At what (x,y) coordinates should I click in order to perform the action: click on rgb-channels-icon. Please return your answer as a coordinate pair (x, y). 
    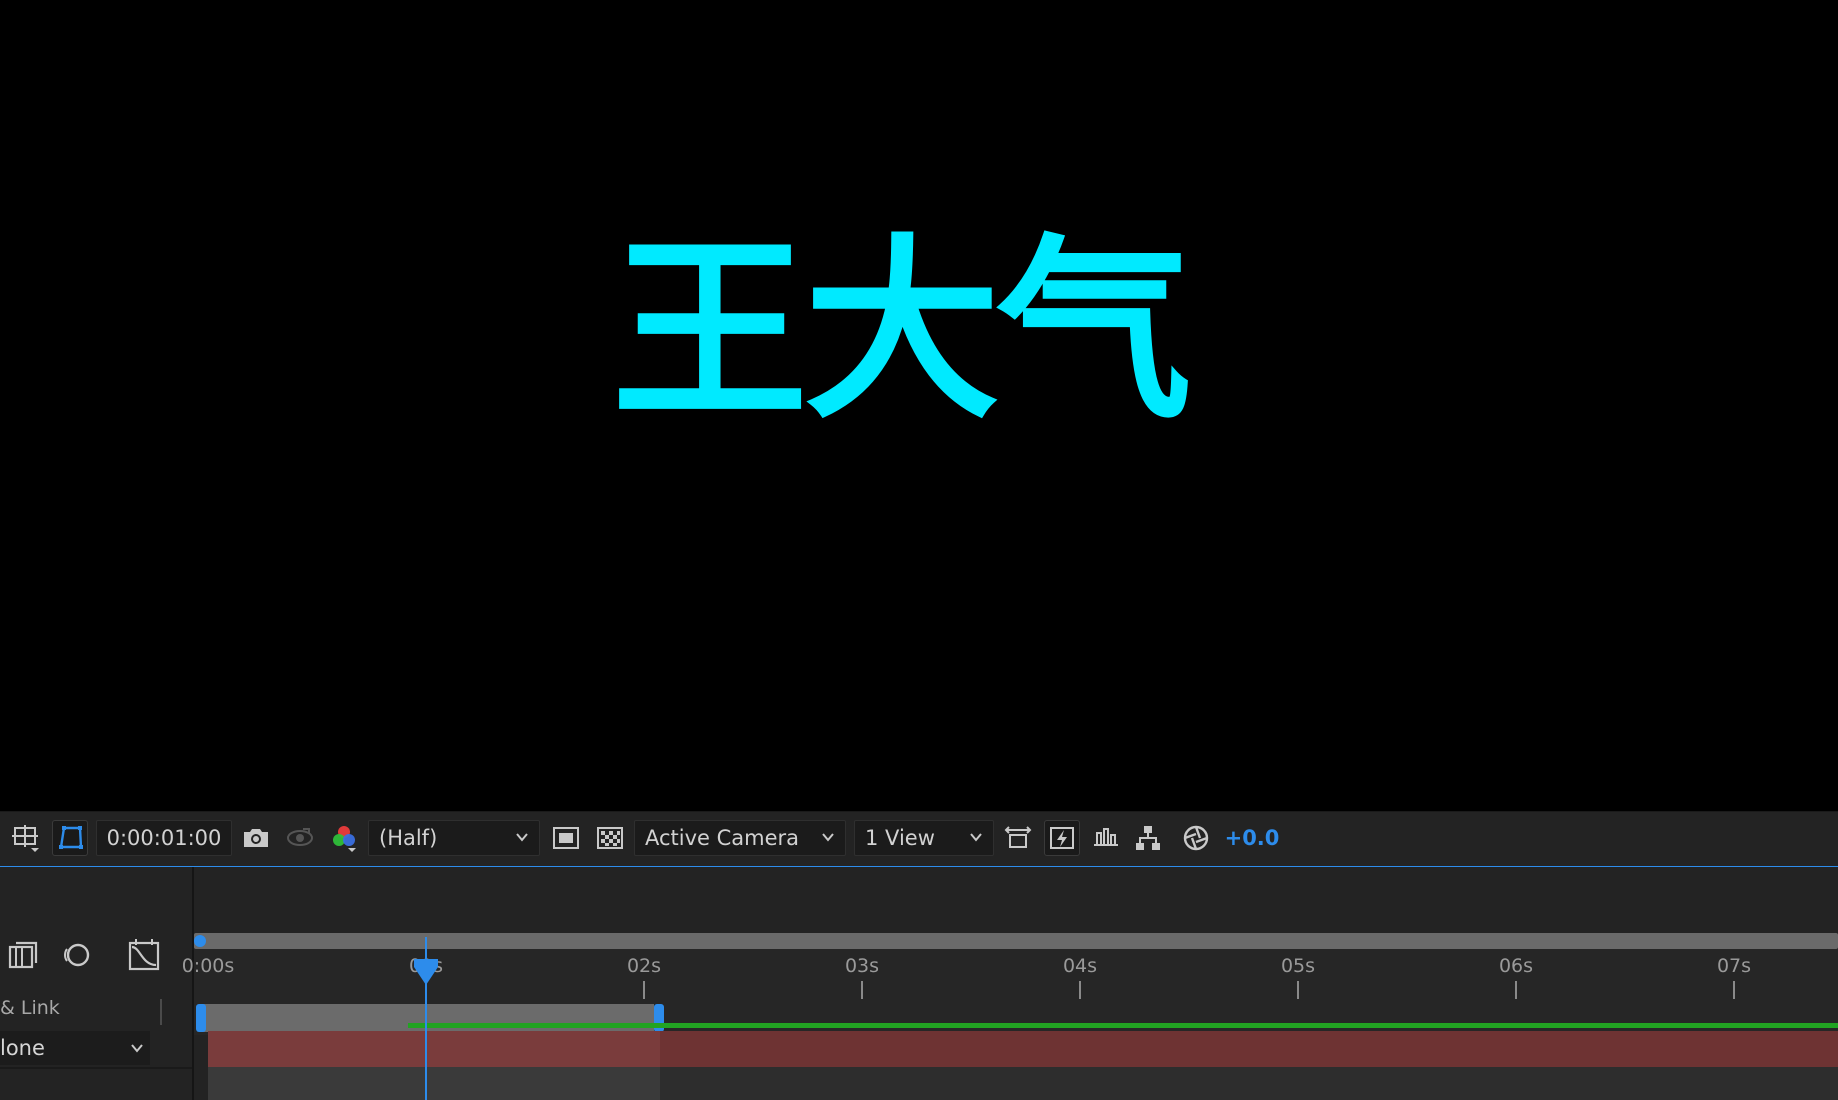
    Looking at the image, I should click on (344, 839).